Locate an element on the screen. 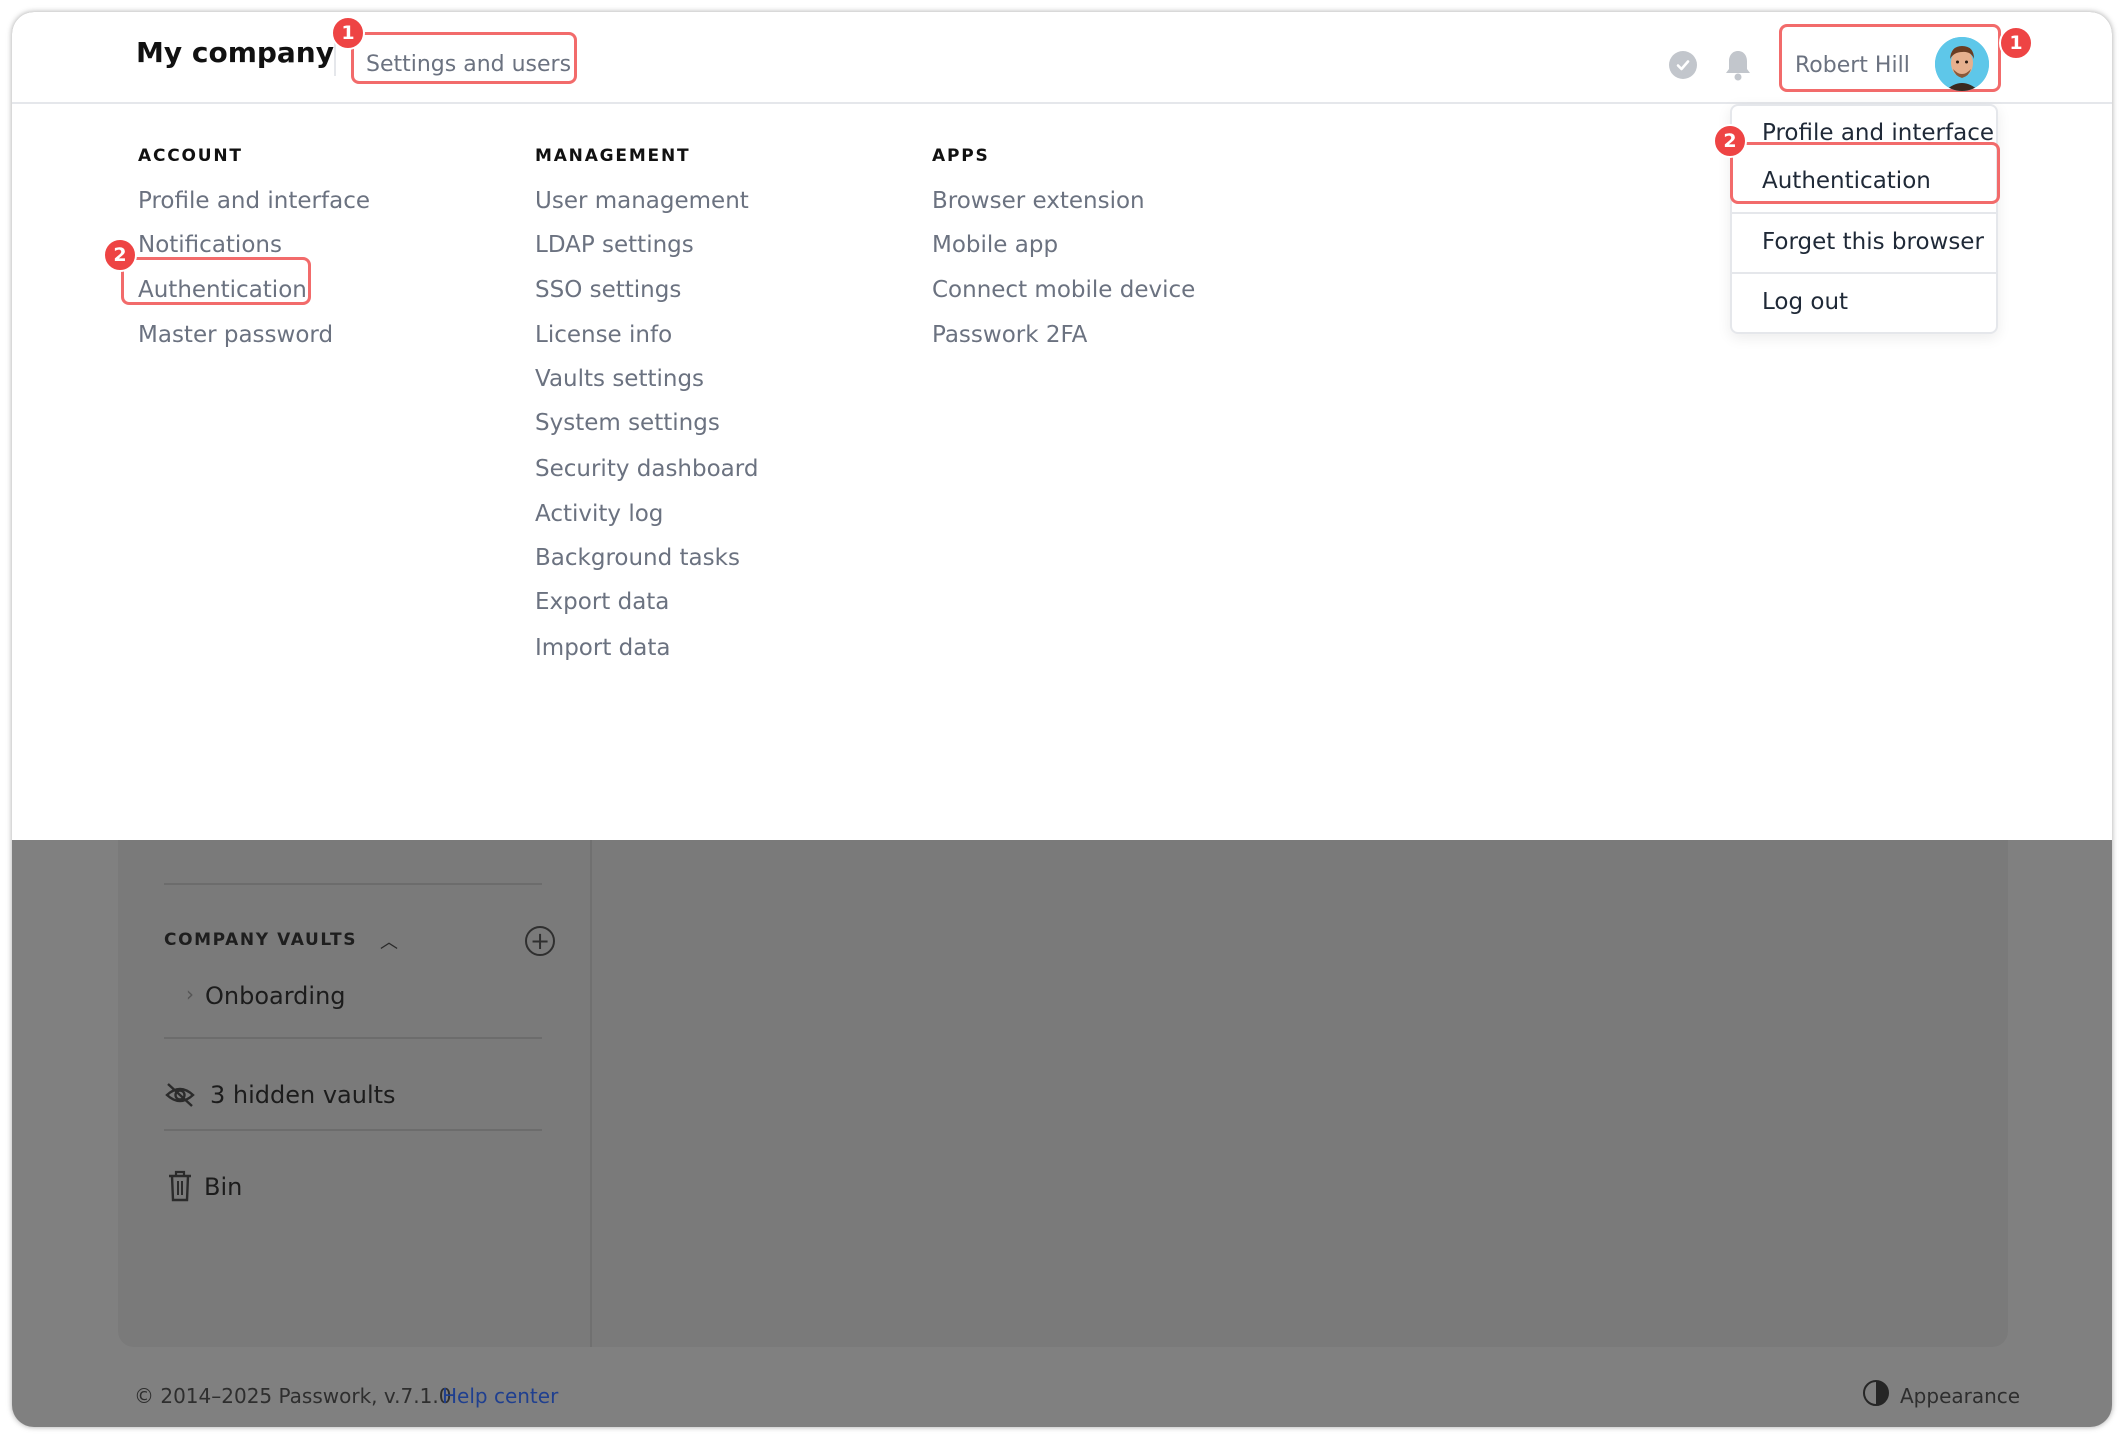 Image resolution: width=2124 pixels, height=1439 pixels. menu-link-vaults-settings: Vaults settings is located at coordinates (619, 379).